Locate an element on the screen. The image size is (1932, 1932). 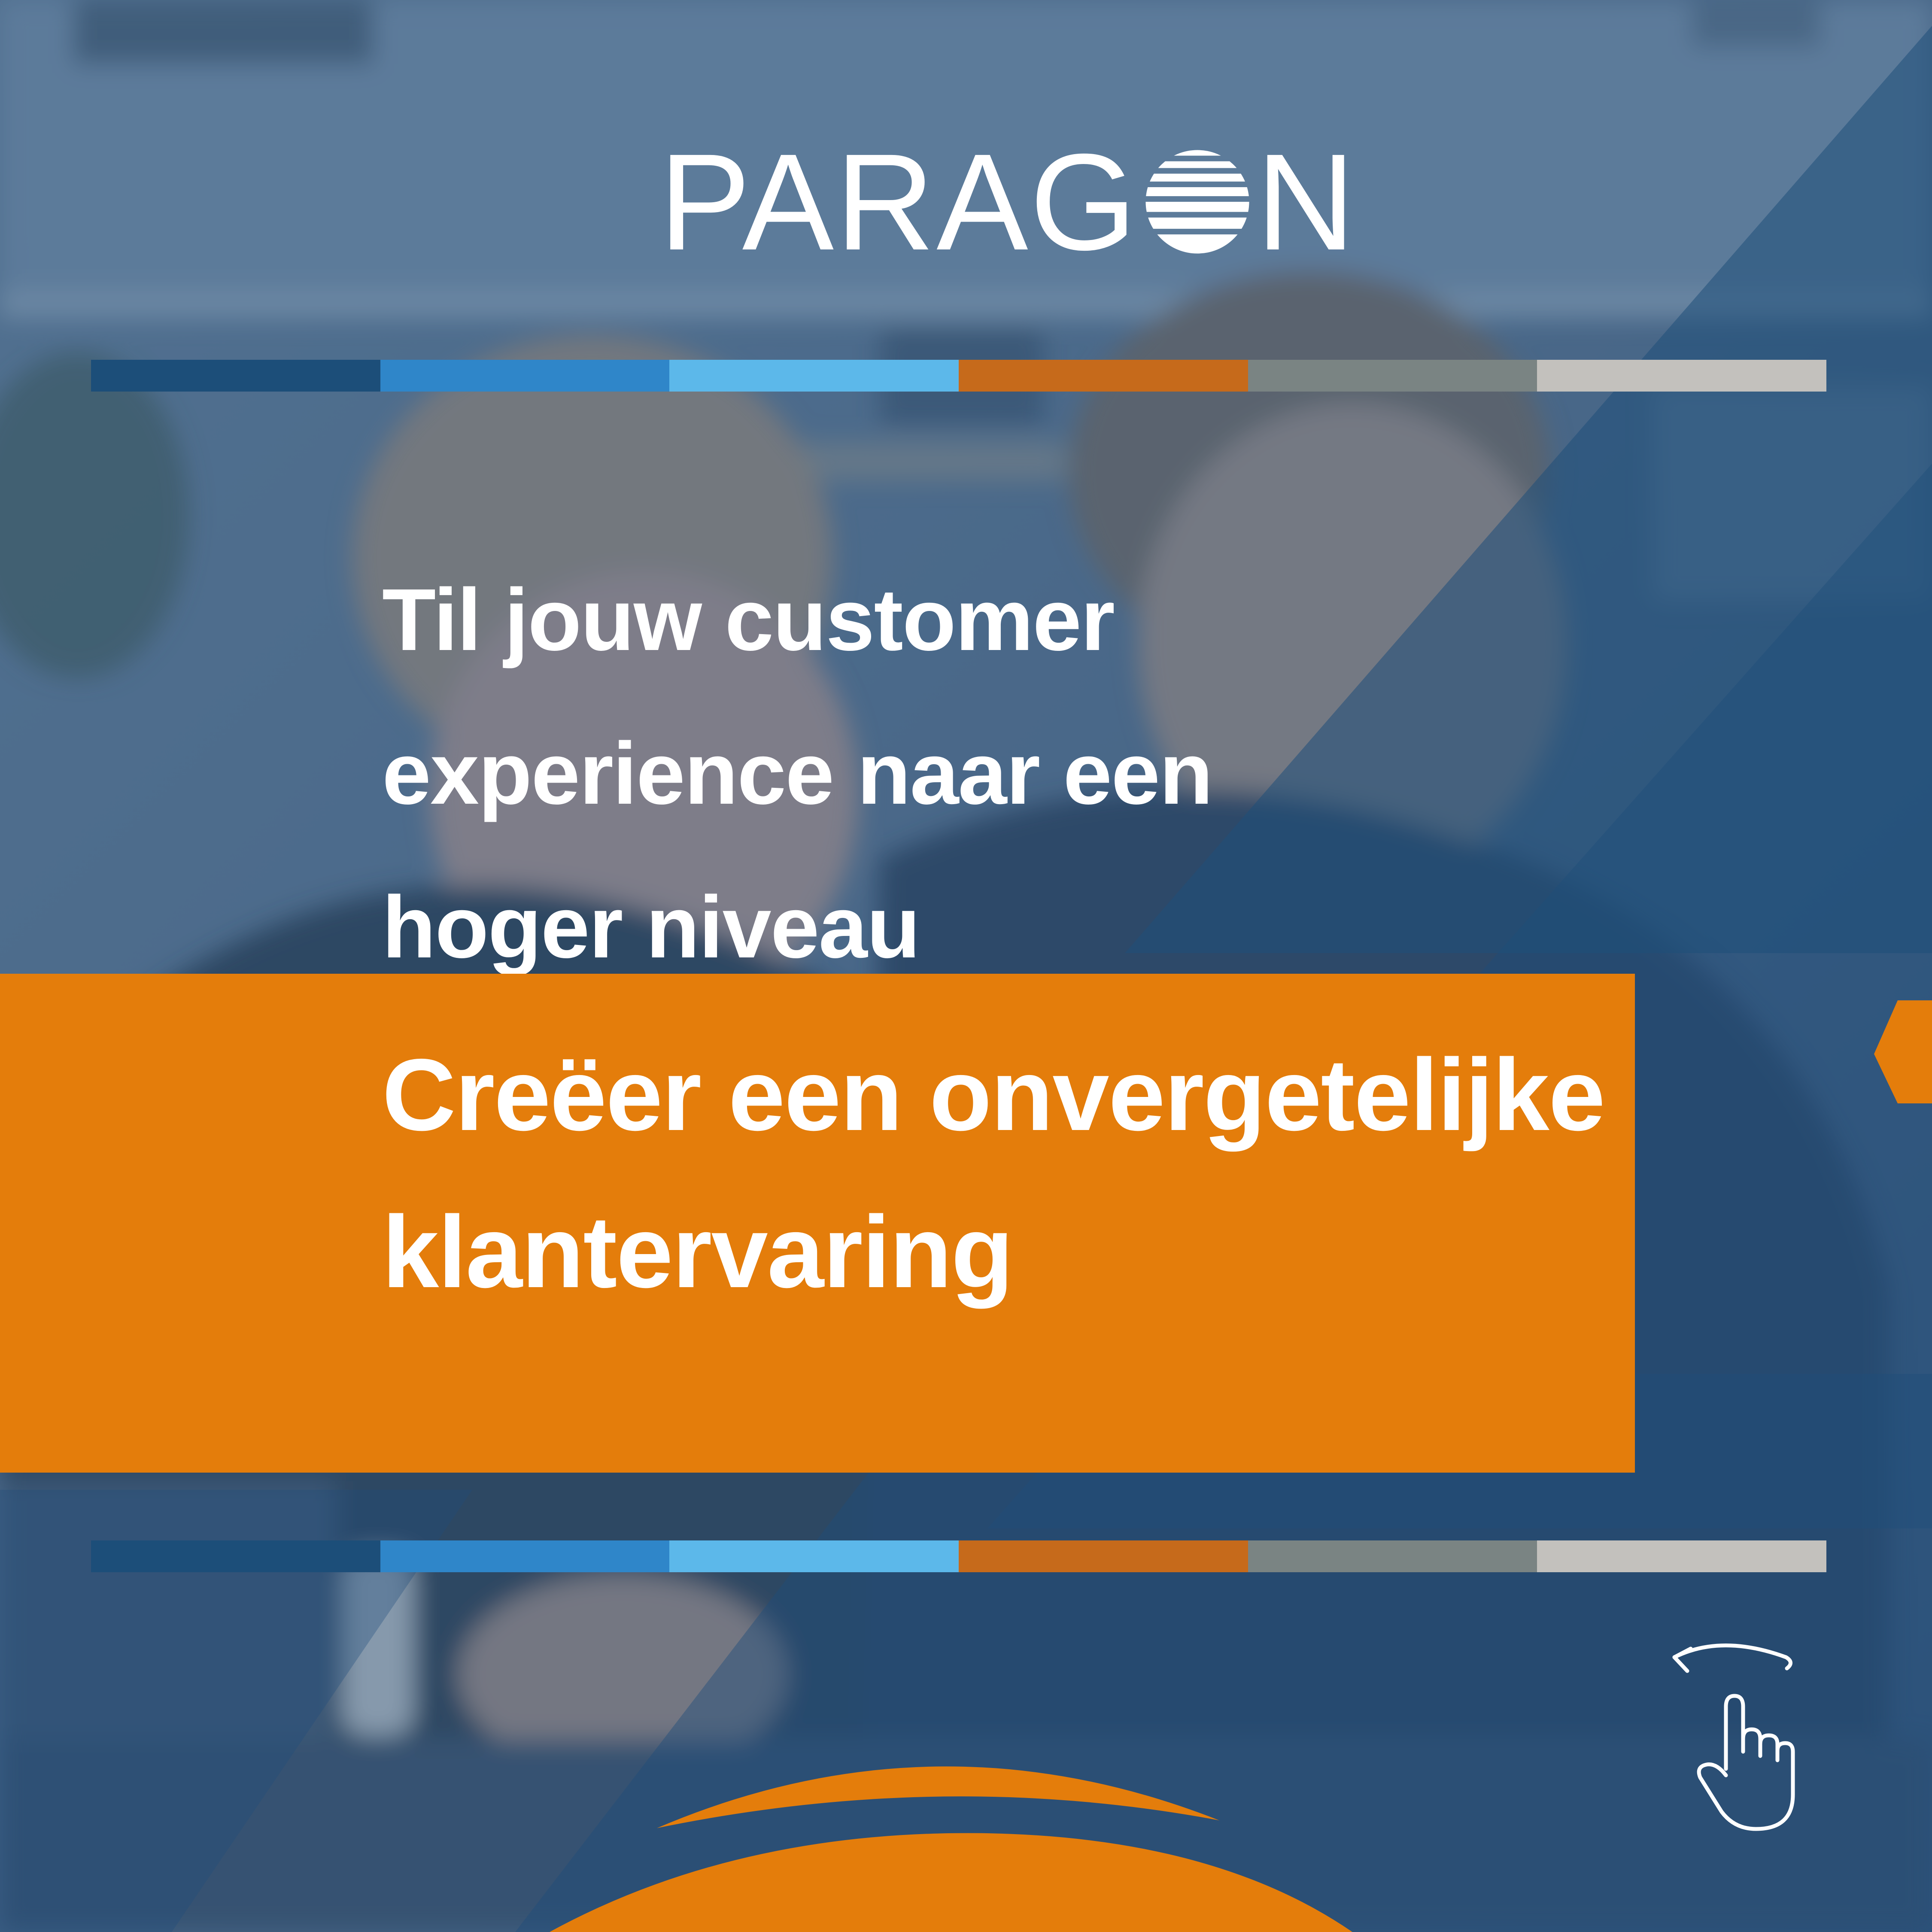
color-stripe-top is located at coordinates (959, 376).